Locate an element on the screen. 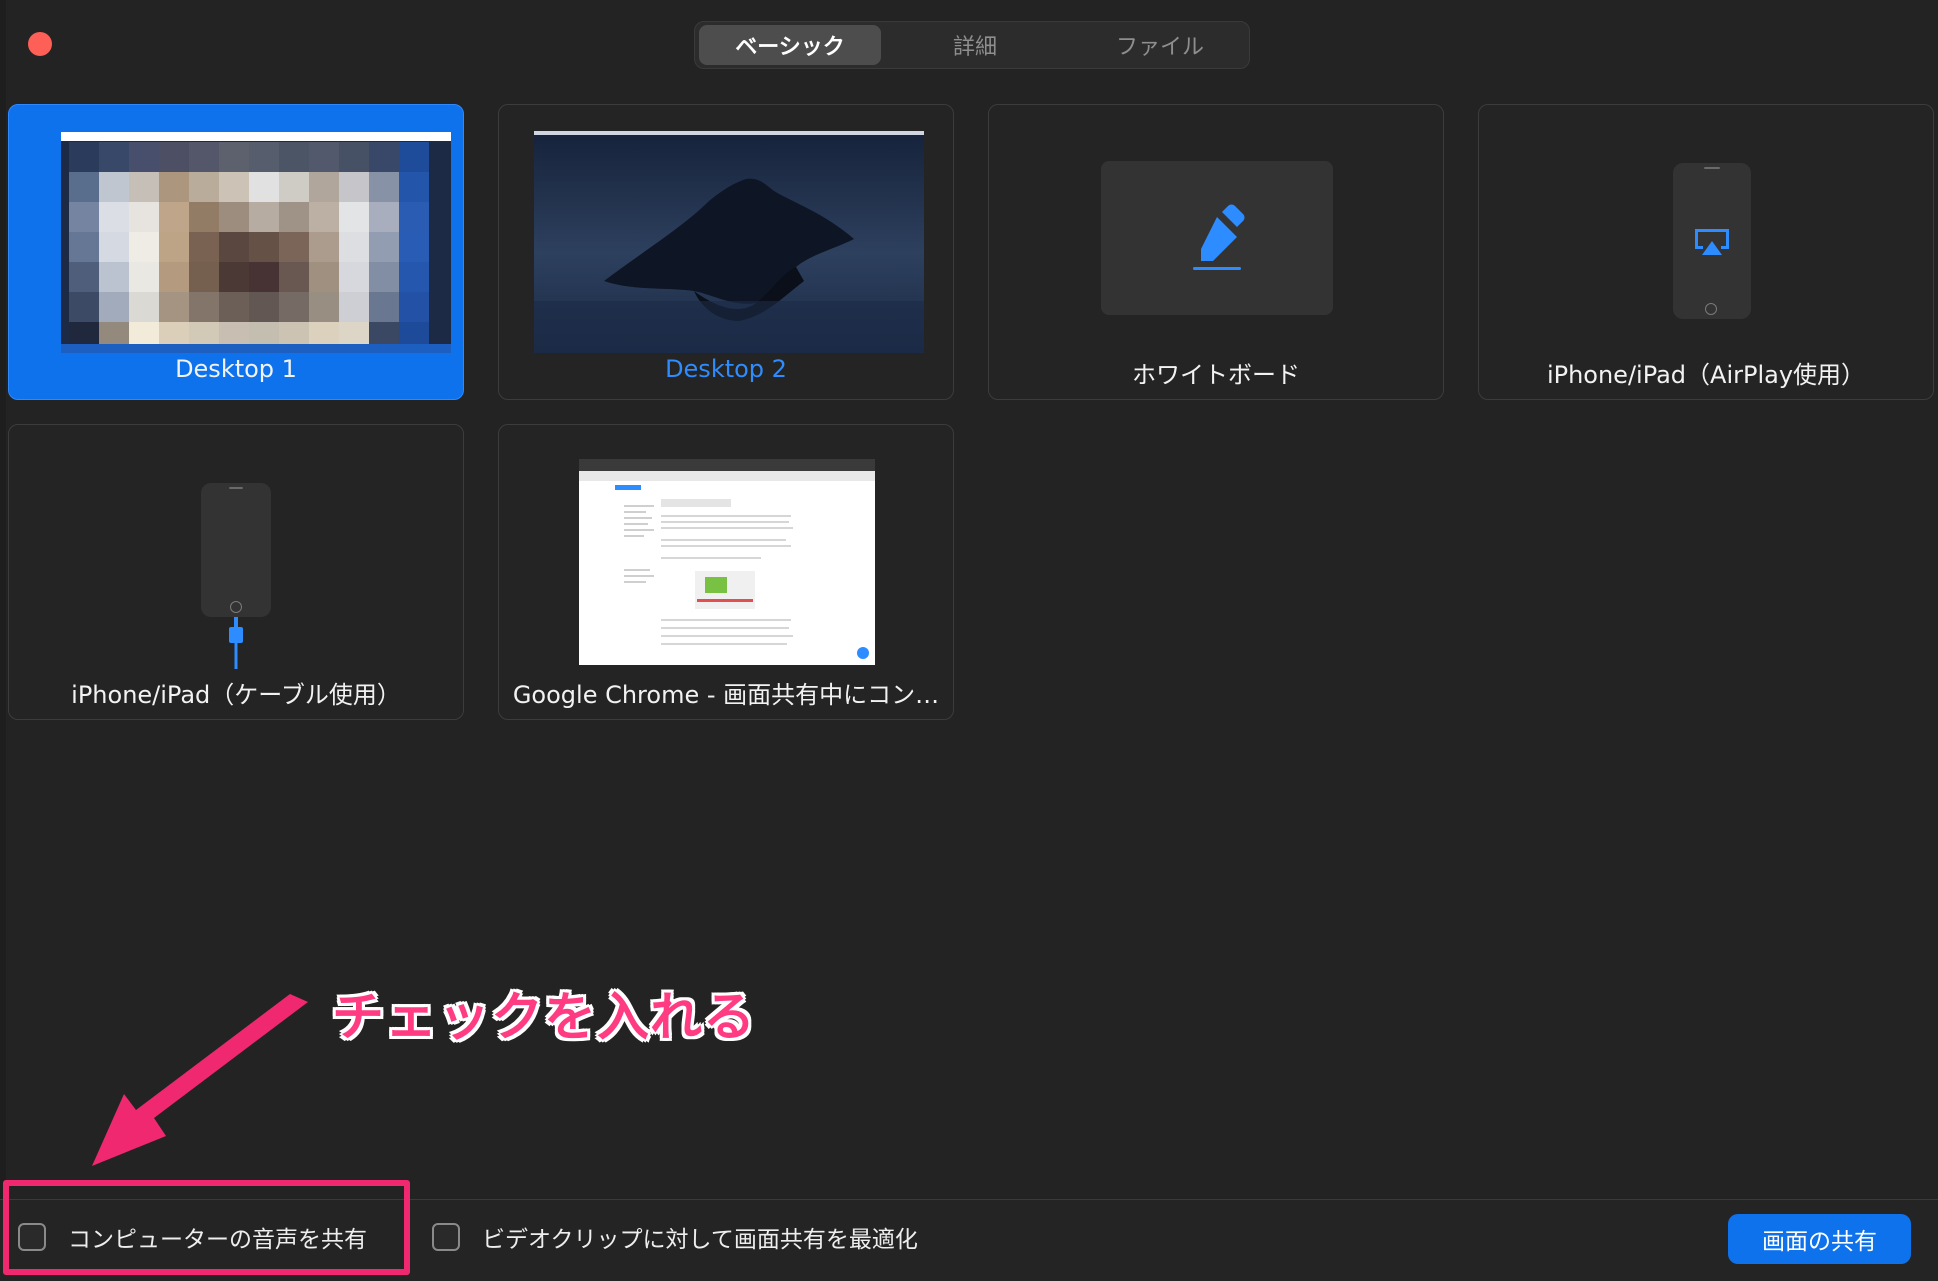  tab-files: ファイル is located at coordinates (1160, 45).